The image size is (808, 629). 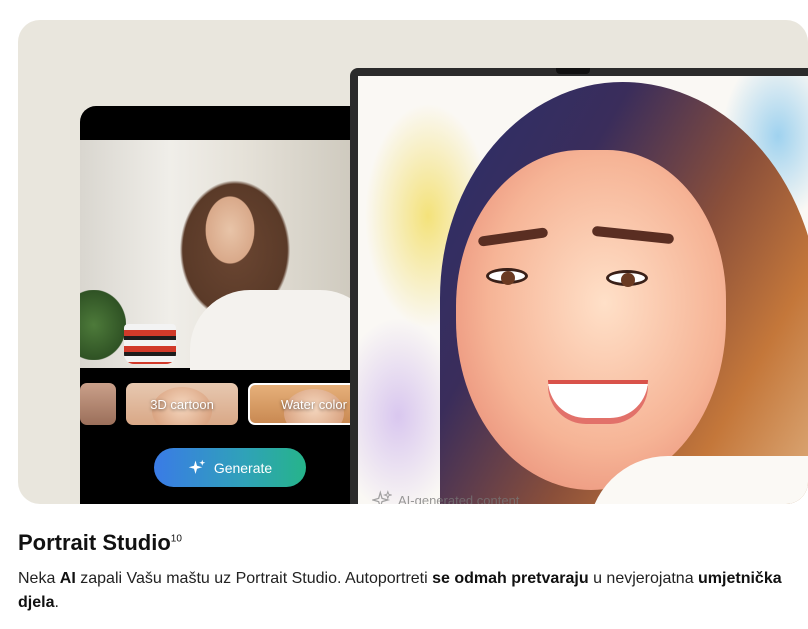 I want to click on plant-image, so click(x=103, y=325).